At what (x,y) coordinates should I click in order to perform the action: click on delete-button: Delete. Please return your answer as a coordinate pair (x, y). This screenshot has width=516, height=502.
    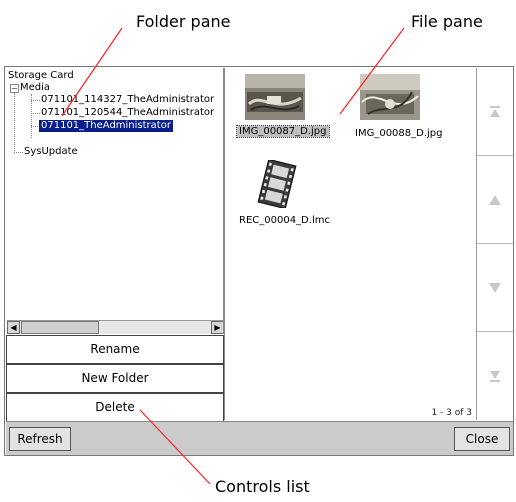
    Looking at the image, I should click on (115, 407).